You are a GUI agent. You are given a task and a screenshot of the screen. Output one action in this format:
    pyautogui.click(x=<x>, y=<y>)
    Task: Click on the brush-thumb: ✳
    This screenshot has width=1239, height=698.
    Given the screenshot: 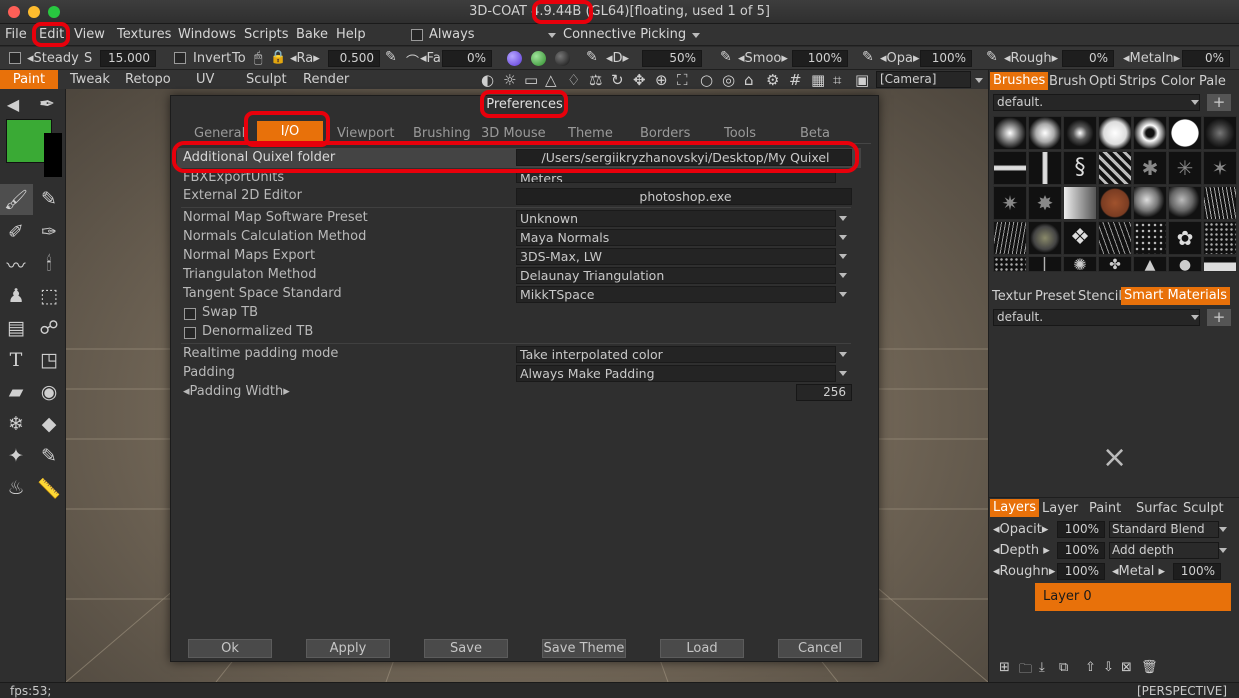 What is the action you would take?
    pyautogui.click(x=1185, y=168)
    